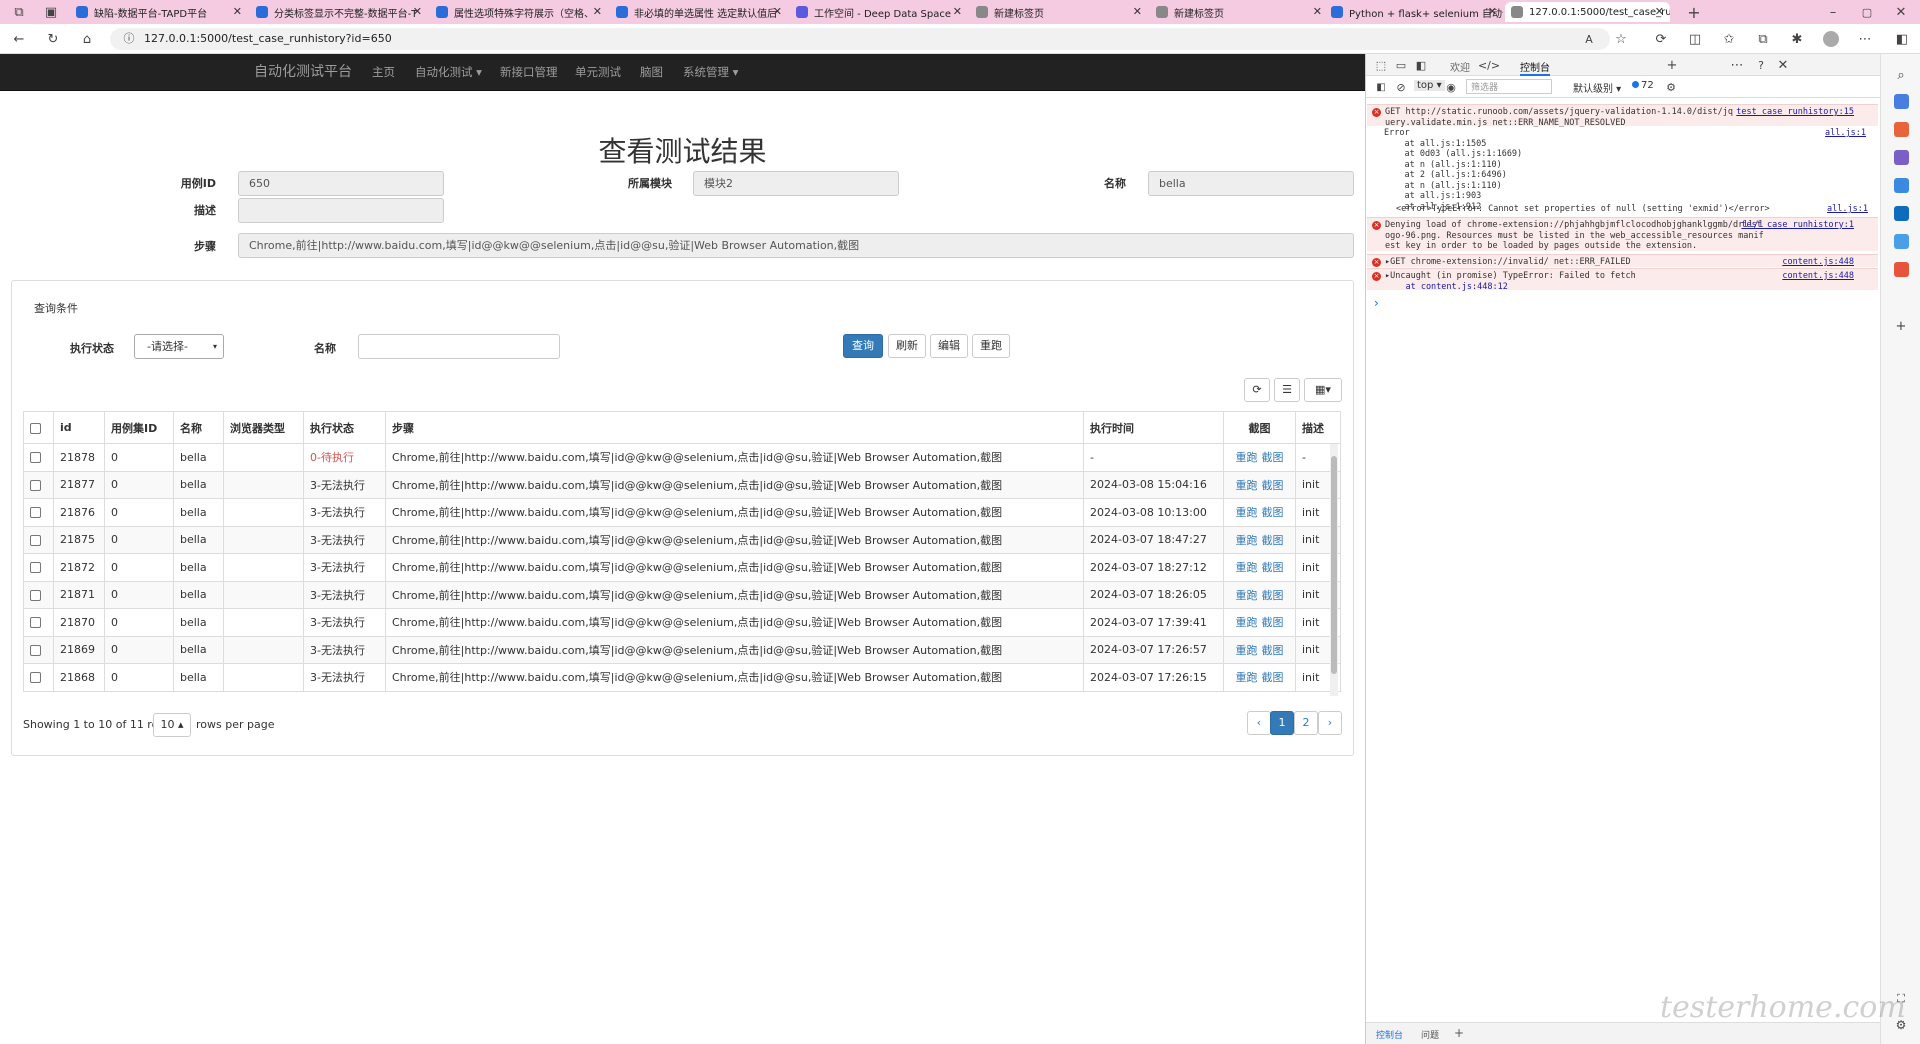 The width and height of the screenshot is (1920, 1044). What do you see at coordinates (1282, 723) in the screenshot?
I see `page-1: 1` at bounding box center [1282, 723].